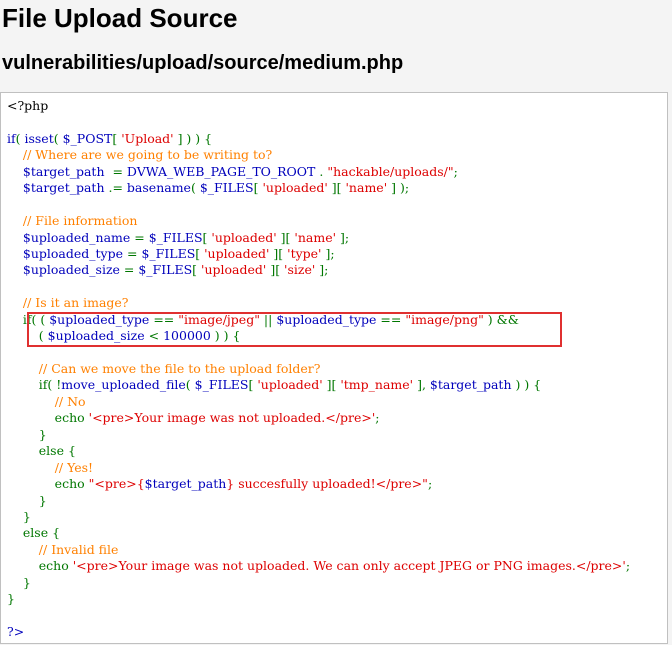 This screenshot has height=645, width=672. I want to click on code-line: ( $uploaded_size < 100000 ) ) {, so click(318, 336).